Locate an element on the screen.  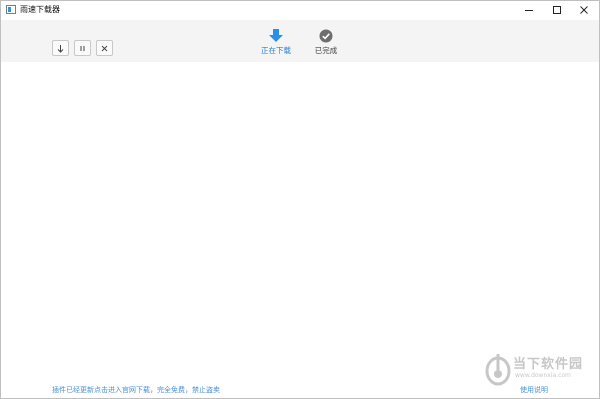
close-button is located at coordinates (583, 10).